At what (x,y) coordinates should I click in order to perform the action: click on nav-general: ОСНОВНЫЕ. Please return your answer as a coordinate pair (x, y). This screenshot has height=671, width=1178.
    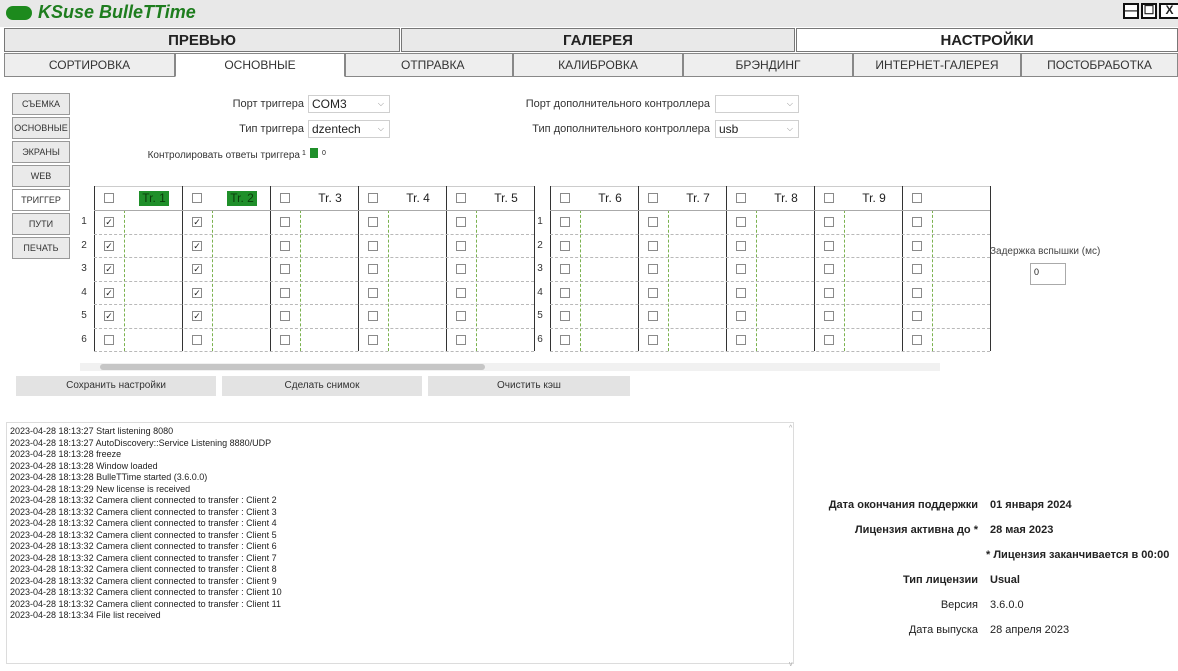
    Looking at the image, I should click on (41, 128).